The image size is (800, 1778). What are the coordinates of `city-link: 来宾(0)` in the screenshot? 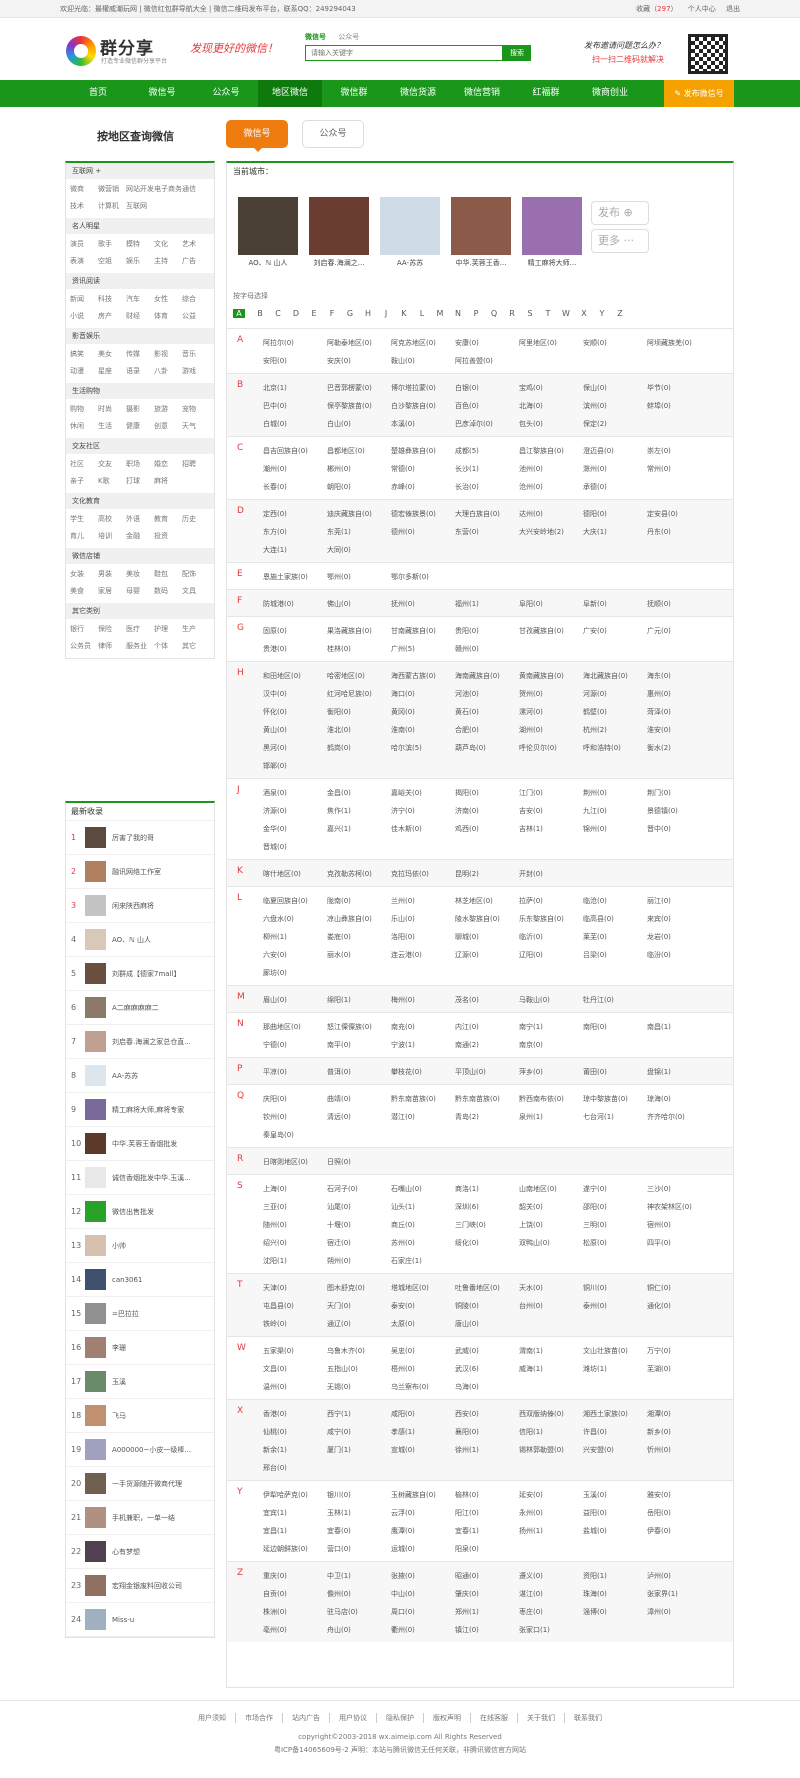 It's located at (679, 919).